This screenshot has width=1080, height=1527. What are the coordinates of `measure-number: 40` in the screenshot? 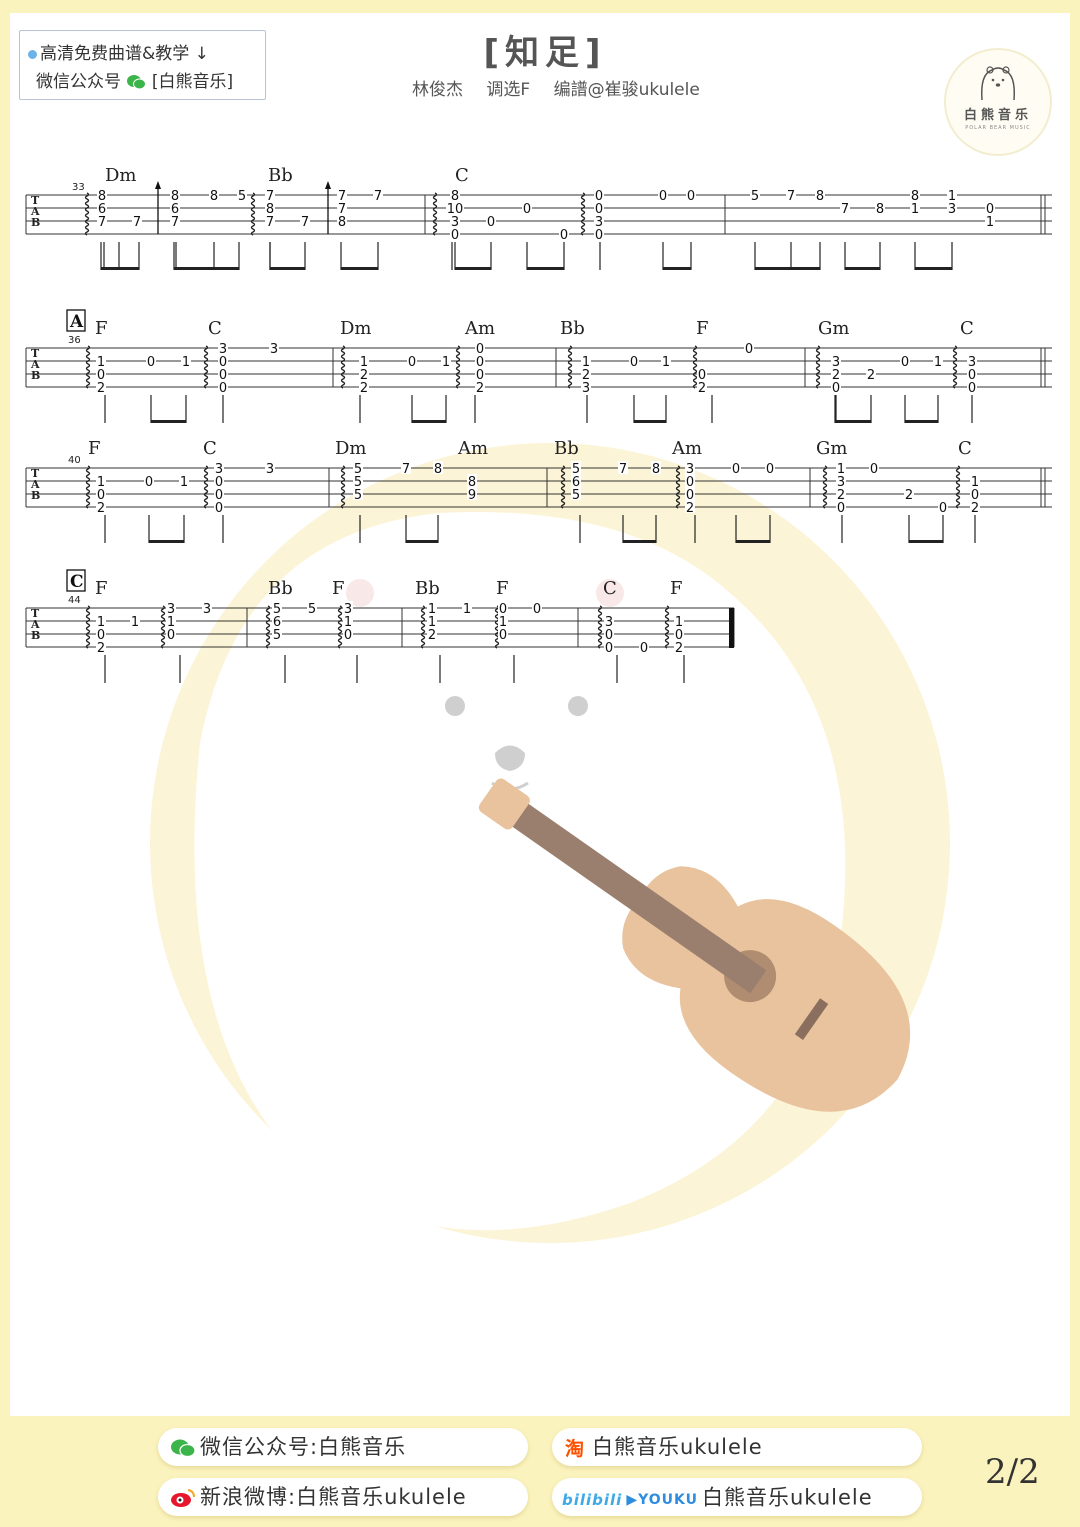 It's located at (74, 460).